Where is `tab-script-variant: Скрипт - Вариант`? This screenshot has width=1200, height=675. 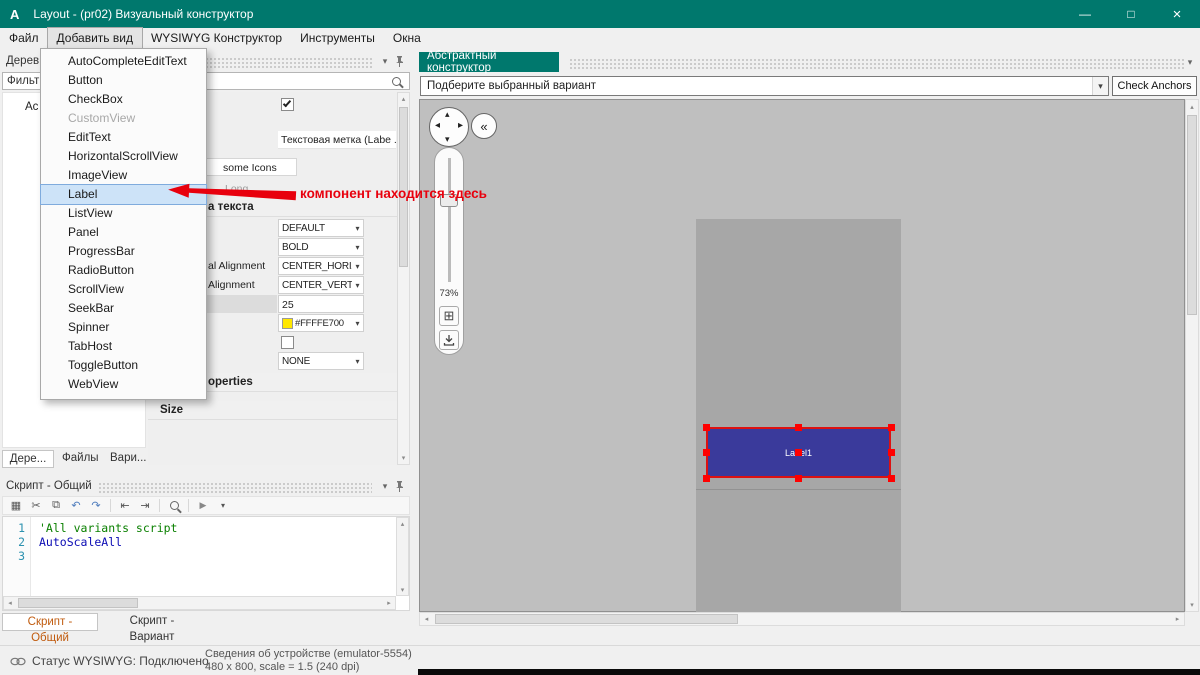 tab-script-variant: Скрипт - Вариант is located at coordinates (152, 628).